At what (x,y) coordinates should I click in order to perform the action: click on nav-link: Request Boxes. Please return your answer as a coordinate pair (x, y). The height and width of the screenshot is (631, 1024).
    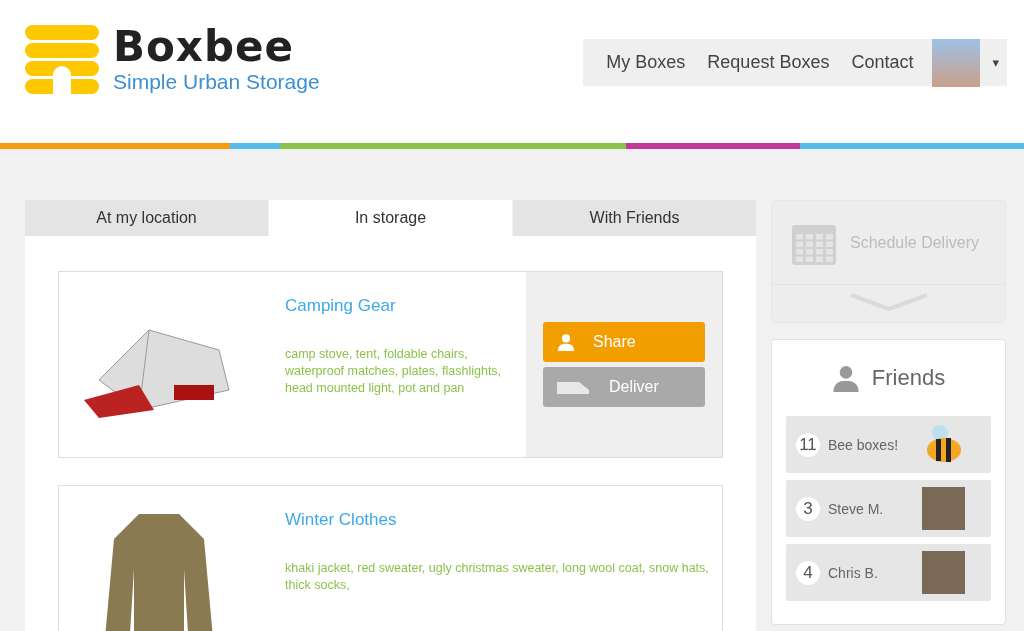
    Looking at the image, I should click on (768, 62).